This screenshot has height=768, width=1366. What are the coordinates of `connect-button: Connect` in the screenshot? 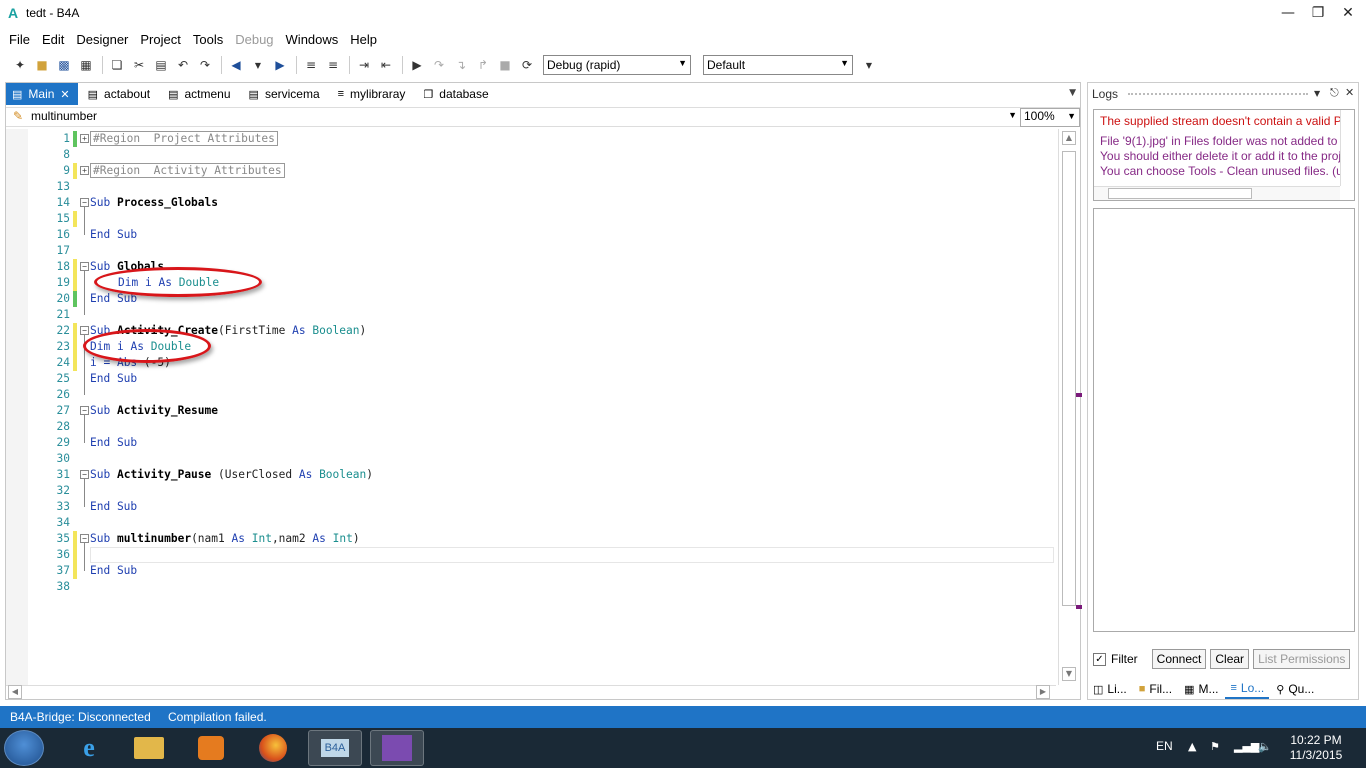 It's located at (1179, 659).